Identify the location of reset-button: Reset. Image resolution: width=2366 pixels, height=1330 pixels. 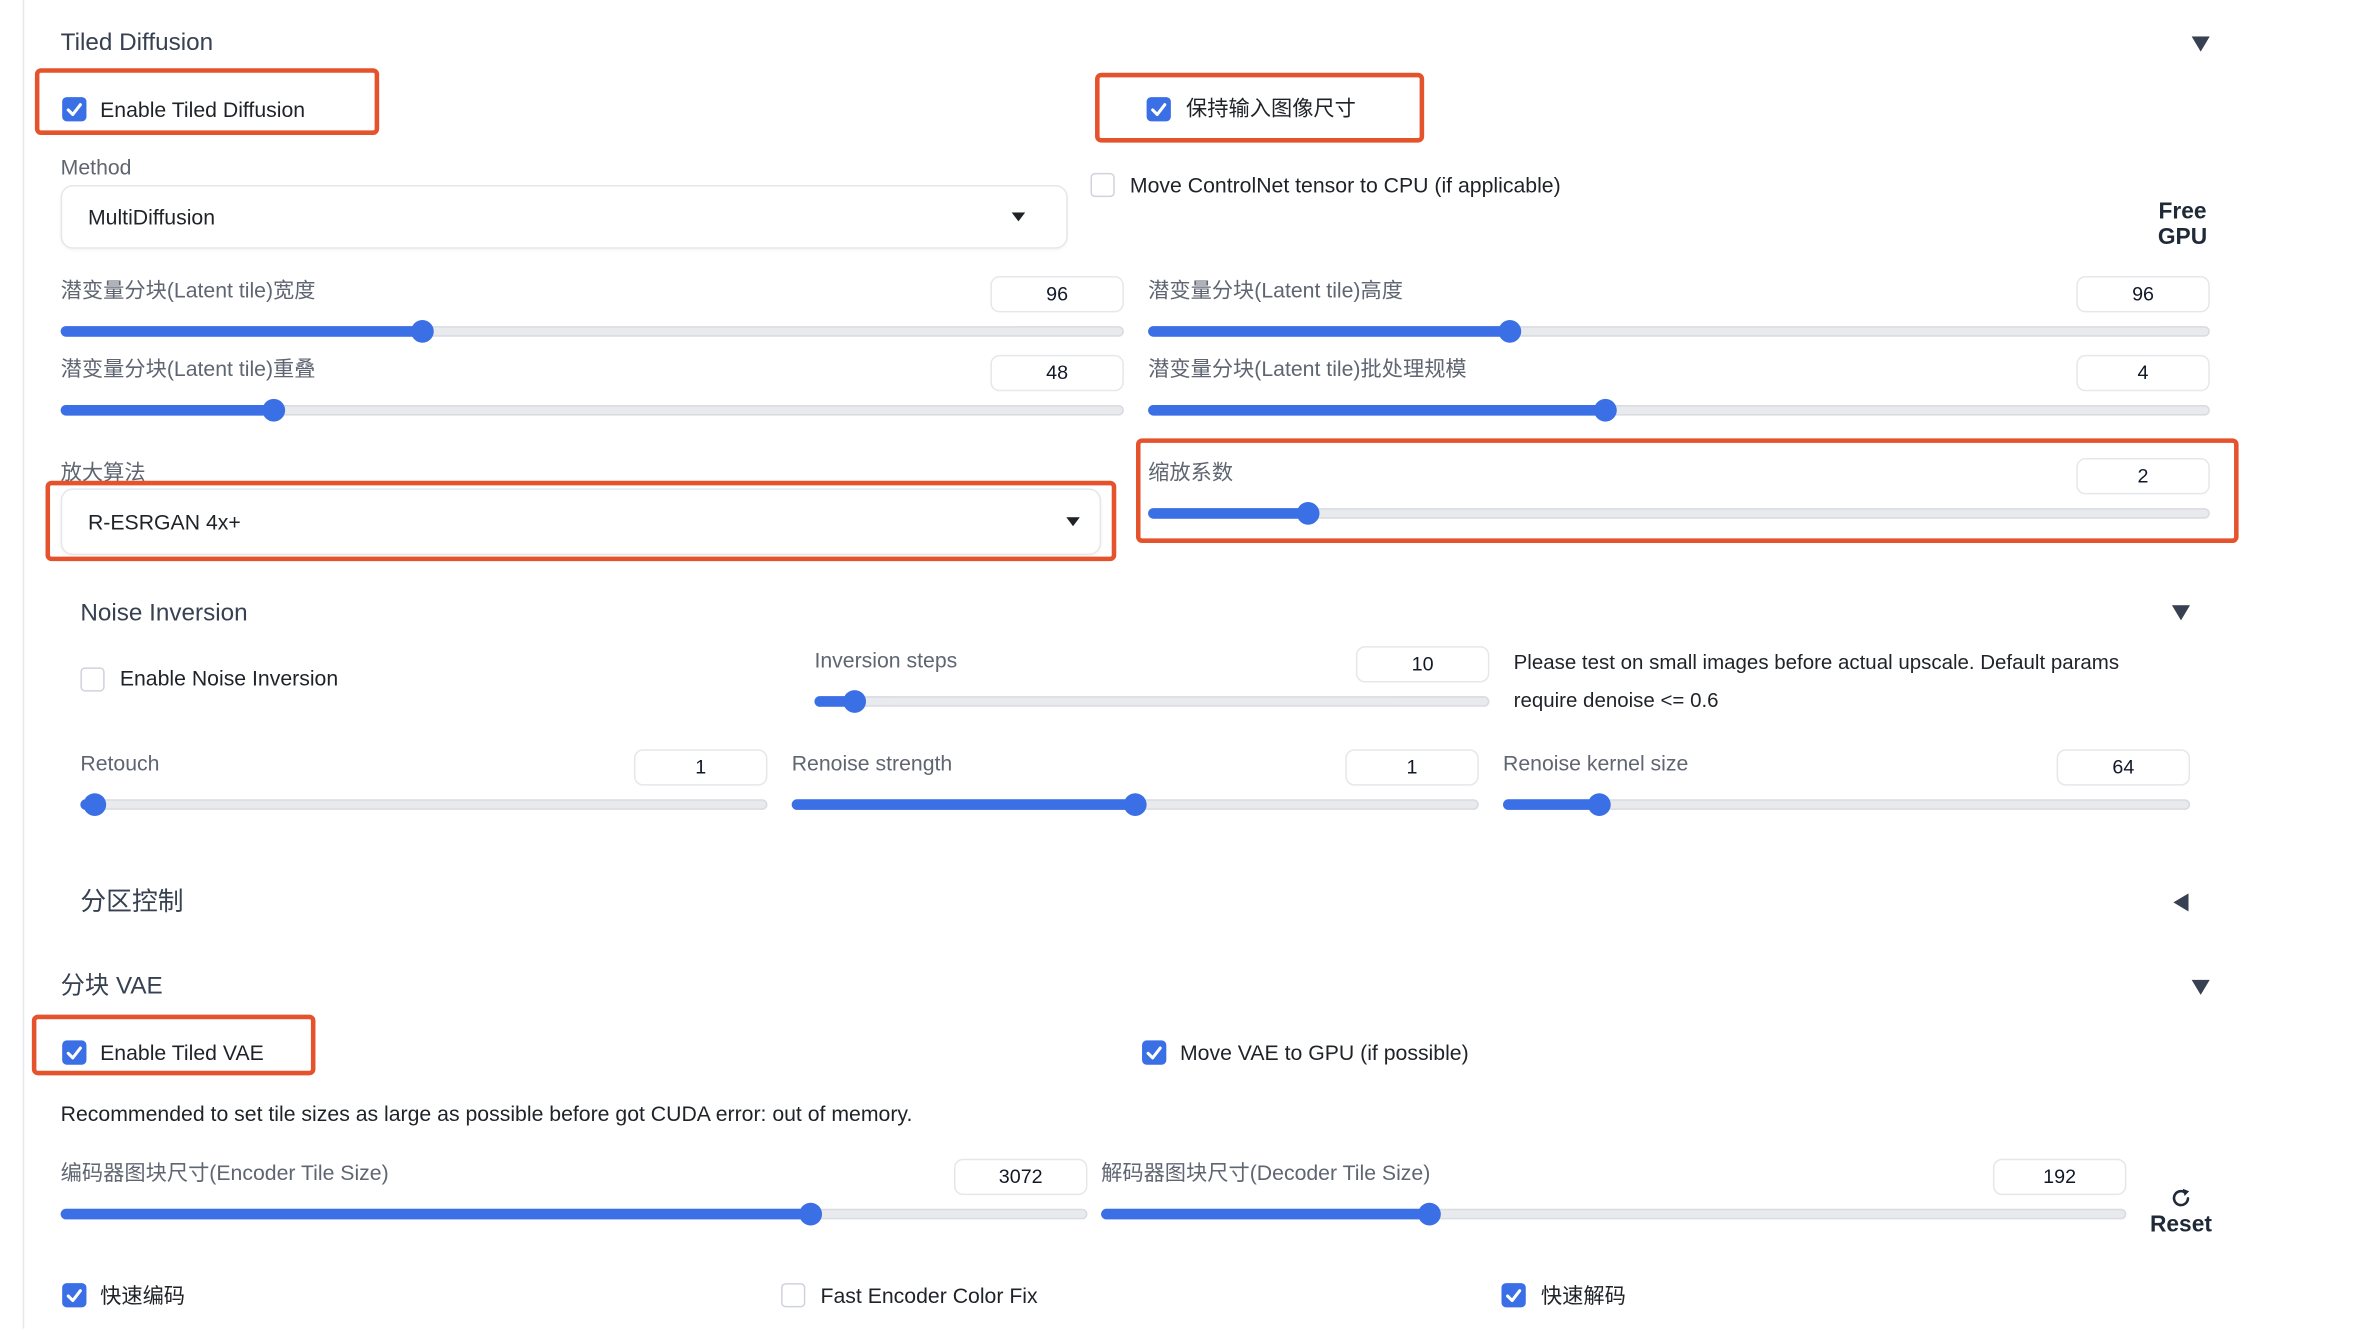
(2181, 1213).